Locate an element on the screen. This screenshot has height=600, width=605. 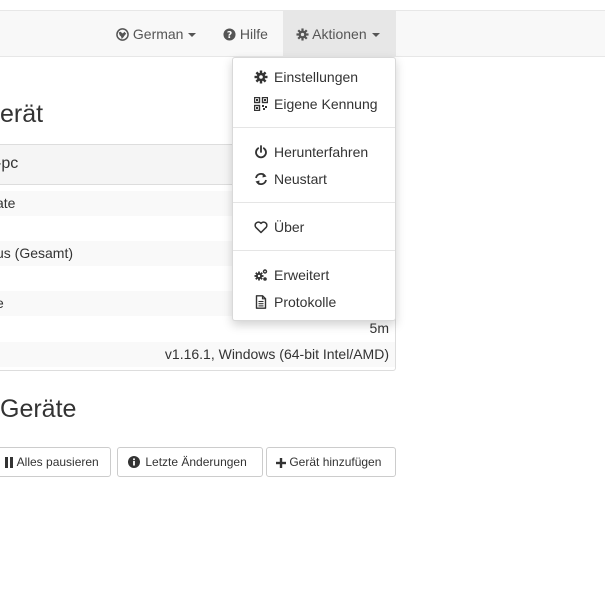
menu-item-label: Über is located at coordinates (289, 227).